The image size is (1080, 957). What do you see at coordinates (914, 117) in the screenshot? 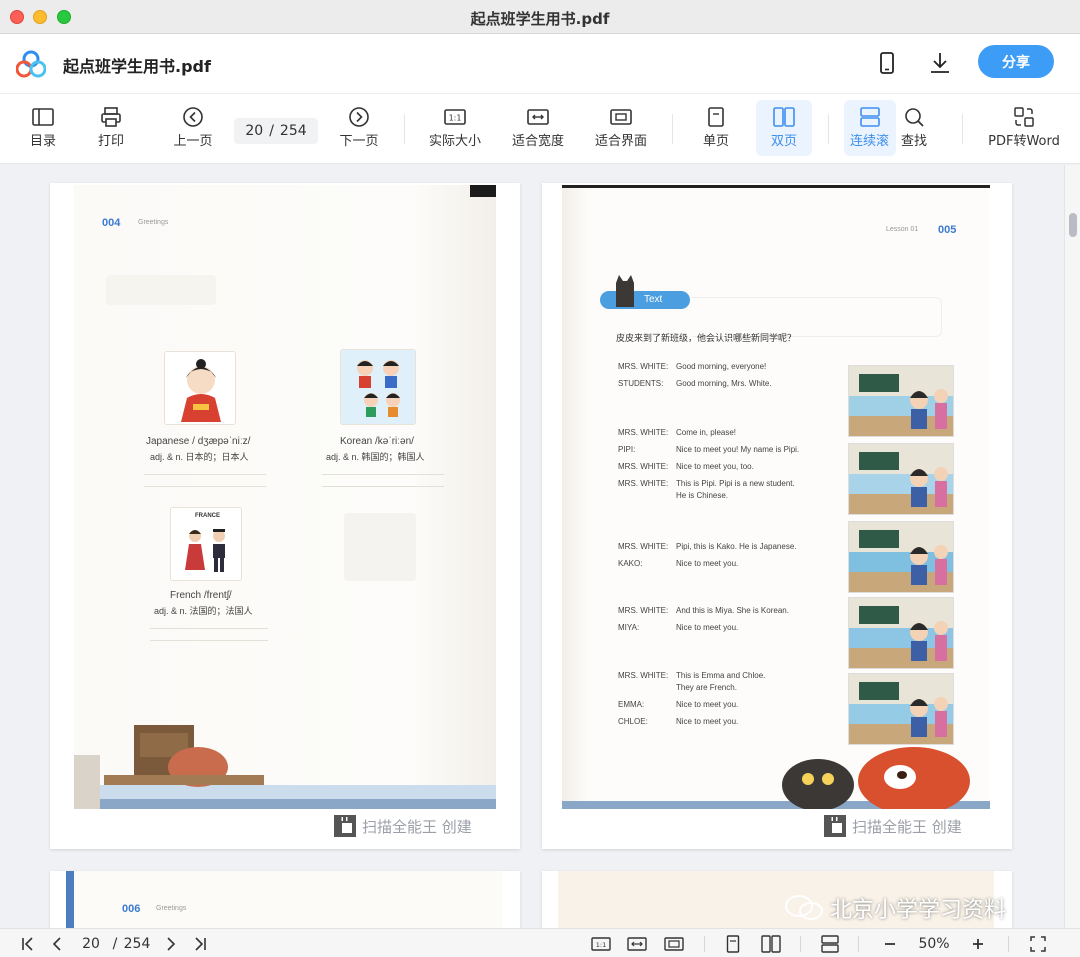
I see `search-icon` at bounding box center [914, 117].